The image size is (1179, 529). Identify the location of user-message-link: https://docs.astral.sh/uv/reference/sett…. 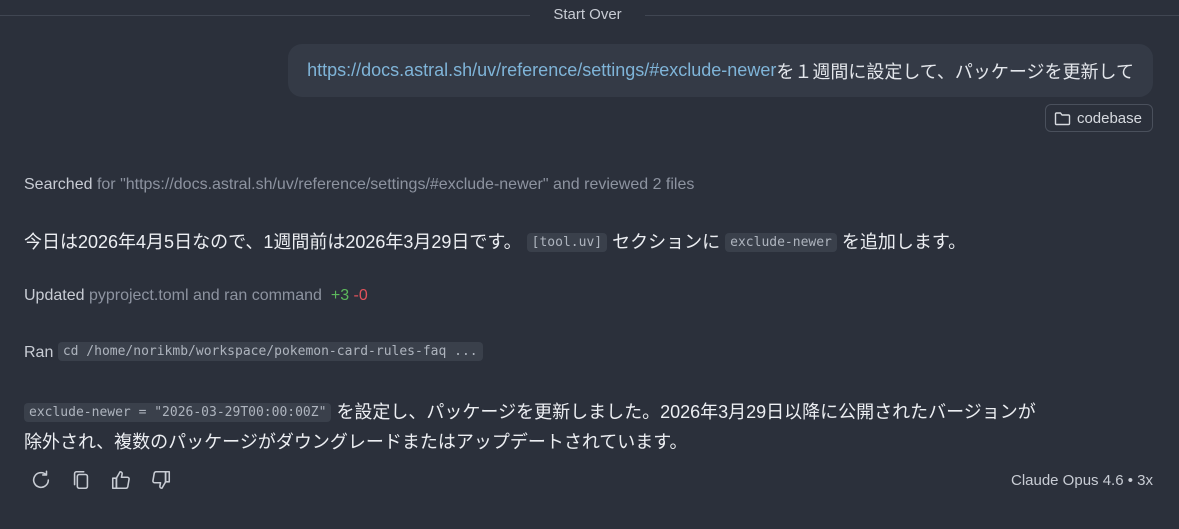
(541, 70).